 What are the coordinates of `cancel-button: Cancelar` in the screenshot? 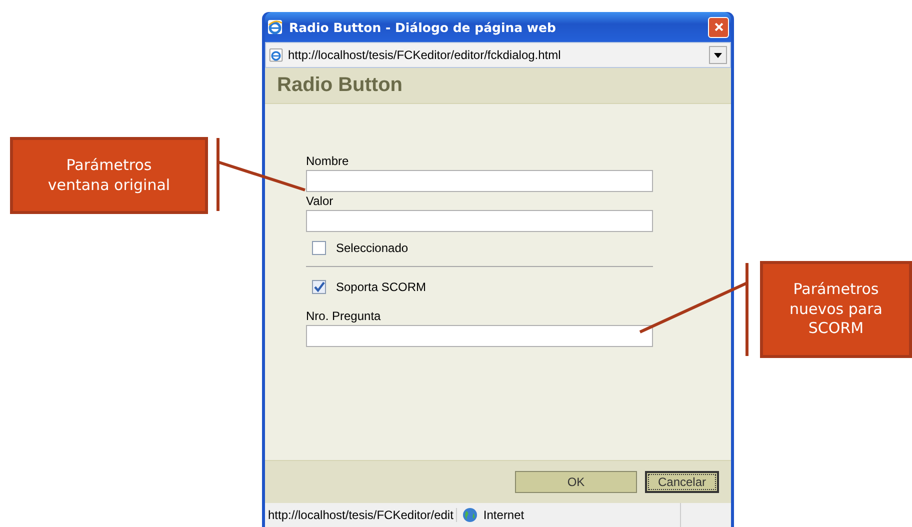 It's located at (682, 482).